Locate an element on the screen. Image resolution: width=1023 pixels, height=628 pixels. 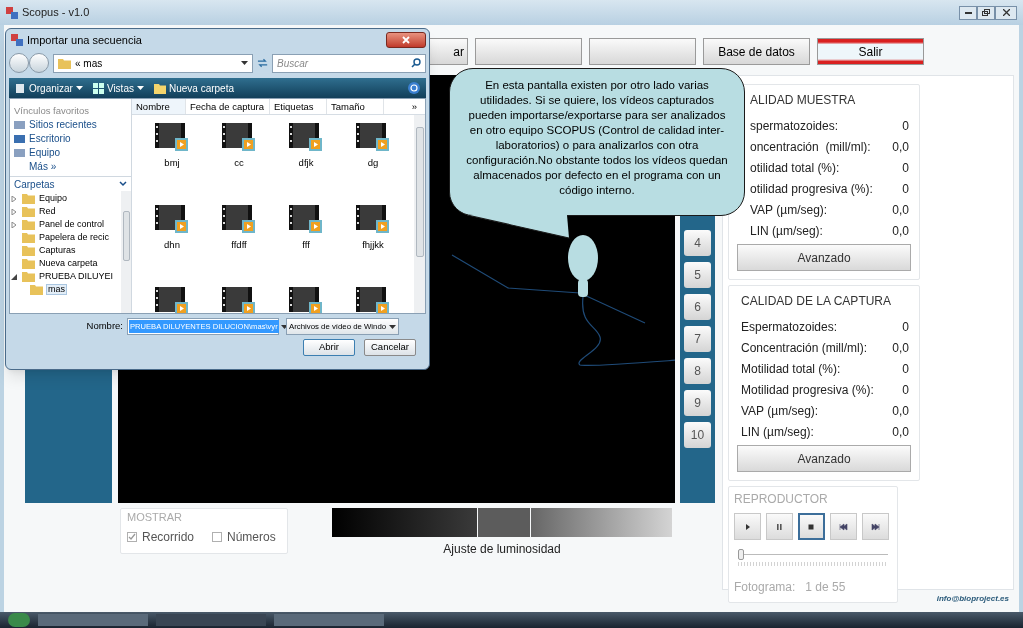
favorite-link: Equipo is located at coordinates (45, 152).